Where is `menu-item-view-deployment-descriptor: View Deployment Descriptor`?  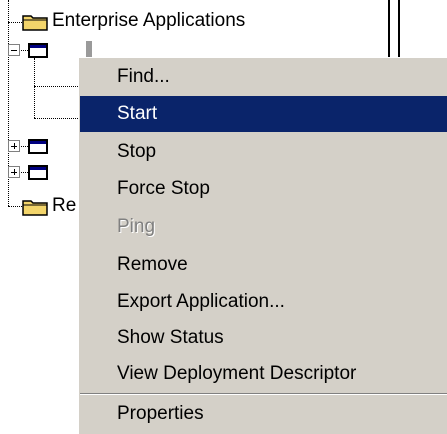 menu-item-view-deployment-descriptor: View Deployment Descriptor is located at coordinates (263, 374).